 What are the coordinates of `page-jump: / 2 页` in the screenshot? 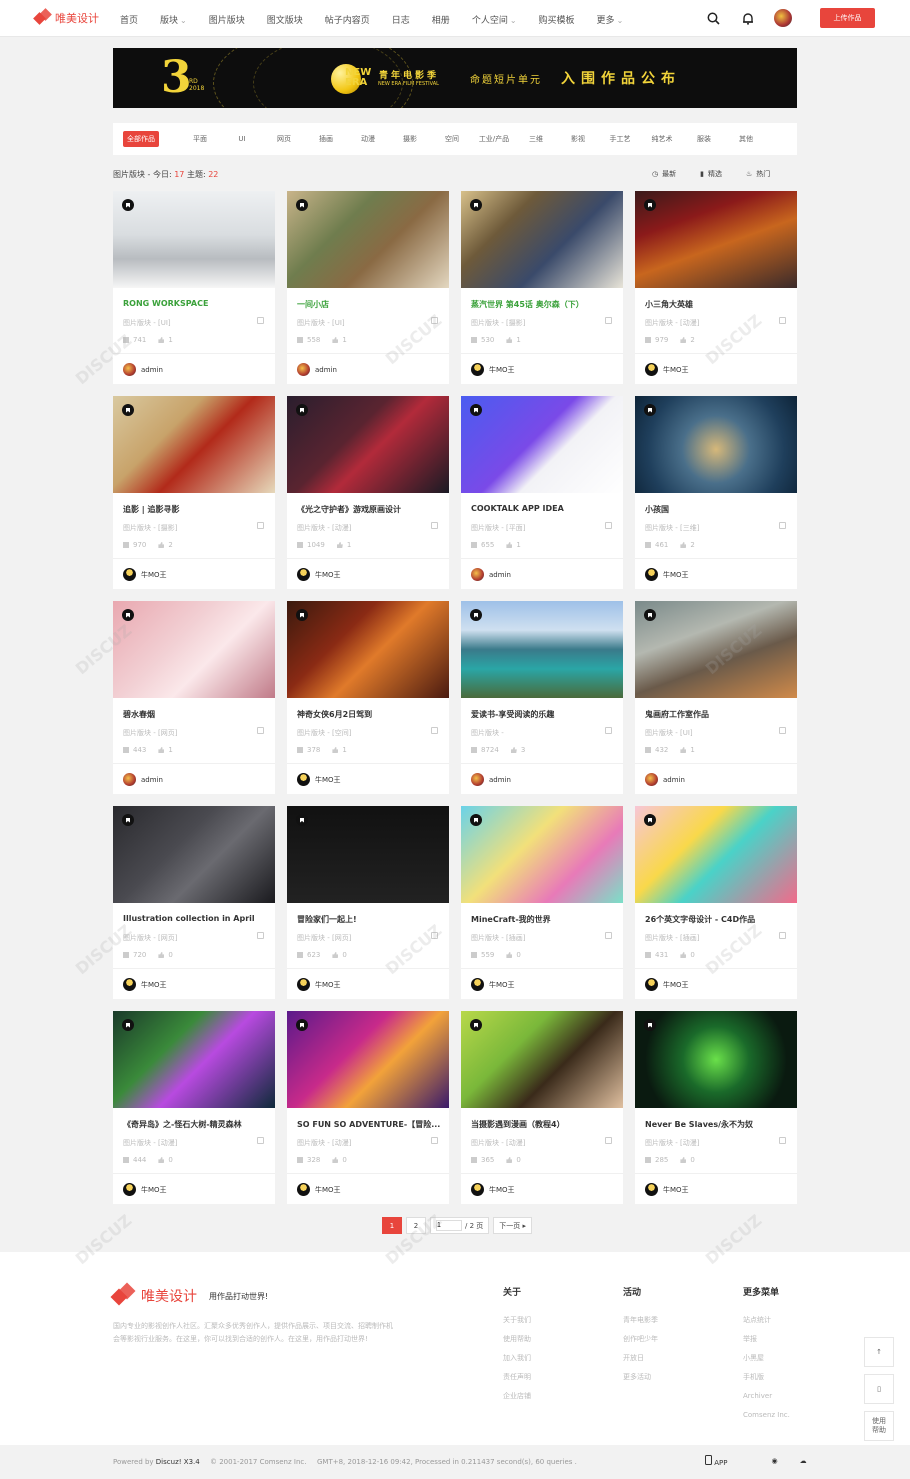 It's located at (460, 1225).